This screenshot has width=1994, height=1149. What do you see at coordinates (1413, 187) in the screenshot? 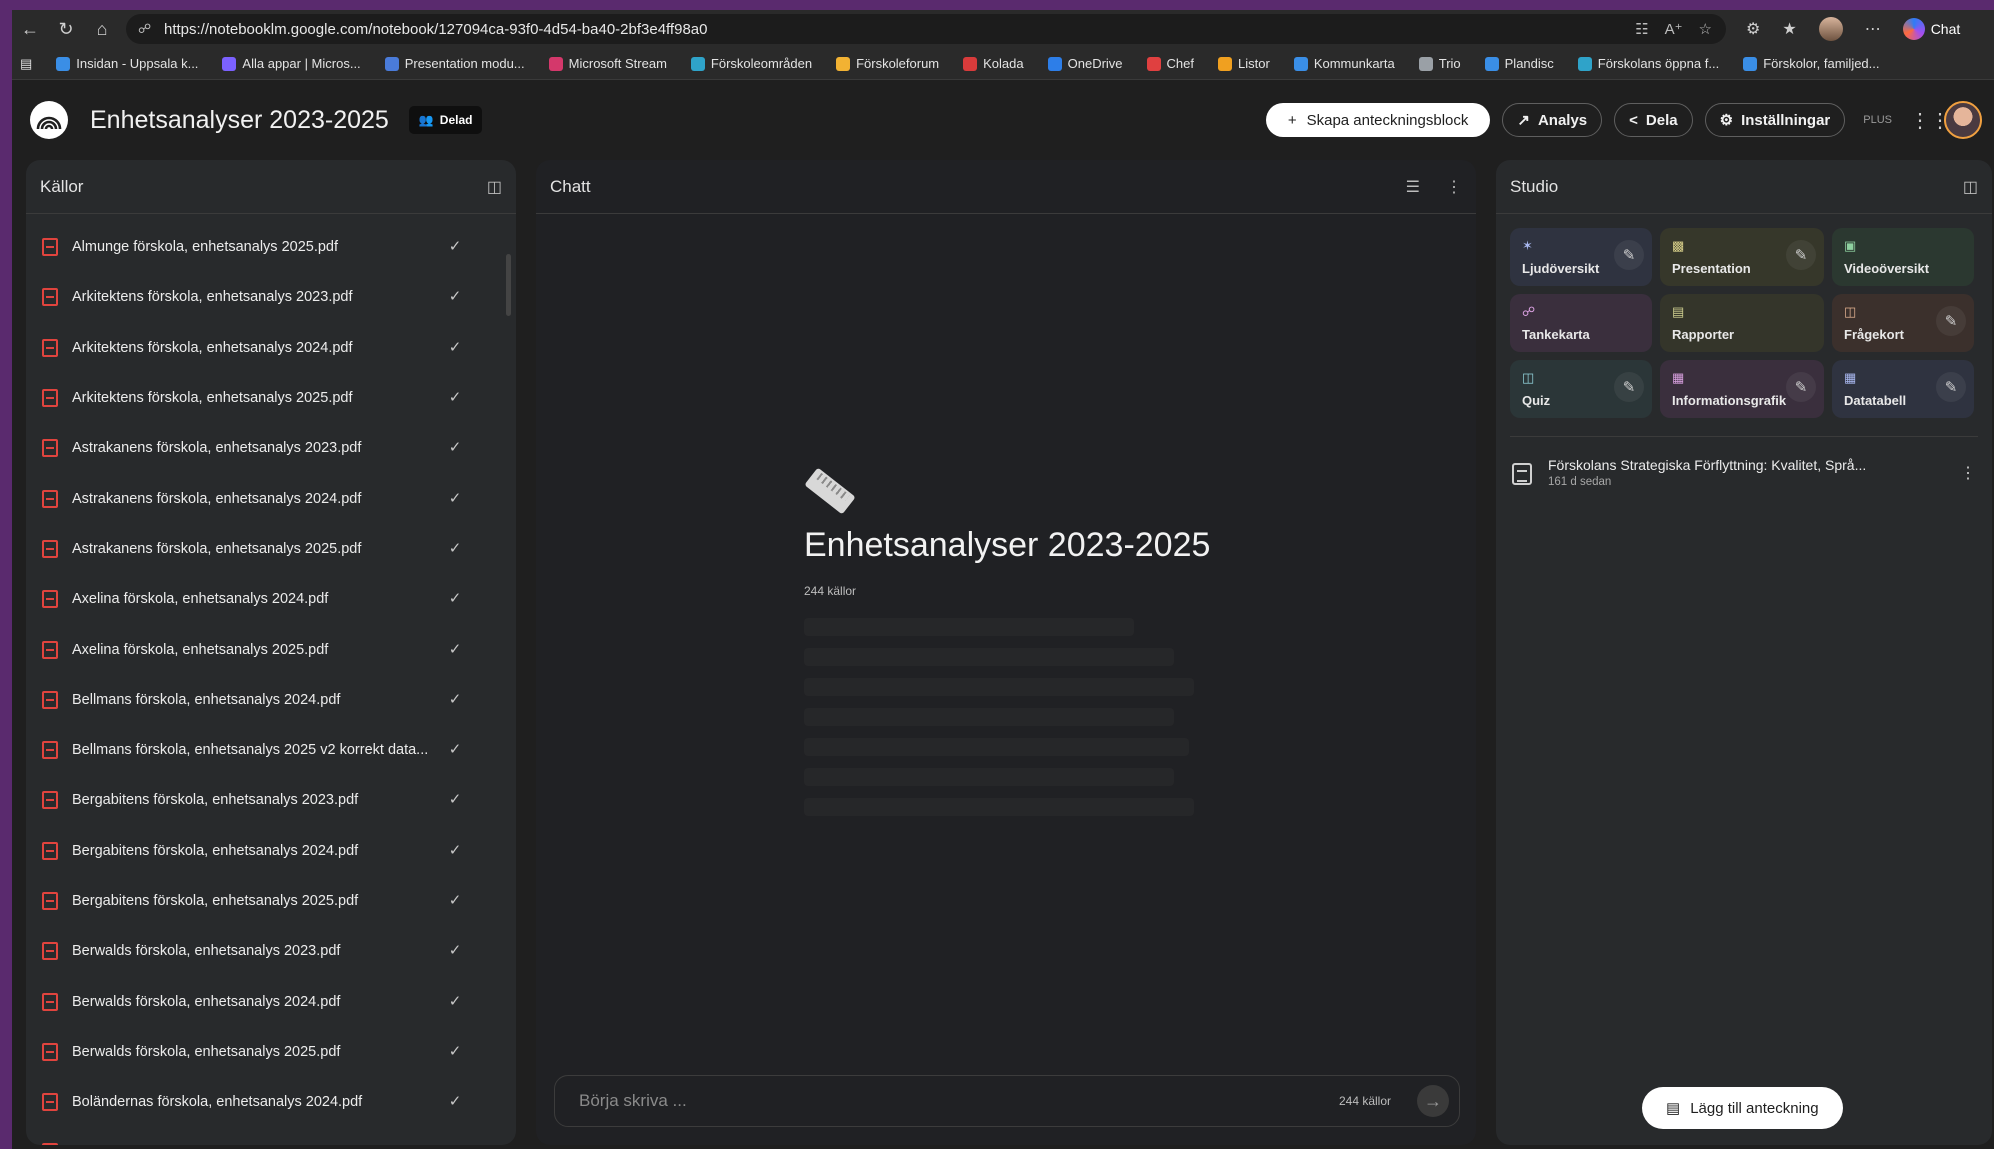
I see `chat-settings-icon: ☰` at bounding box center [1413, 187].